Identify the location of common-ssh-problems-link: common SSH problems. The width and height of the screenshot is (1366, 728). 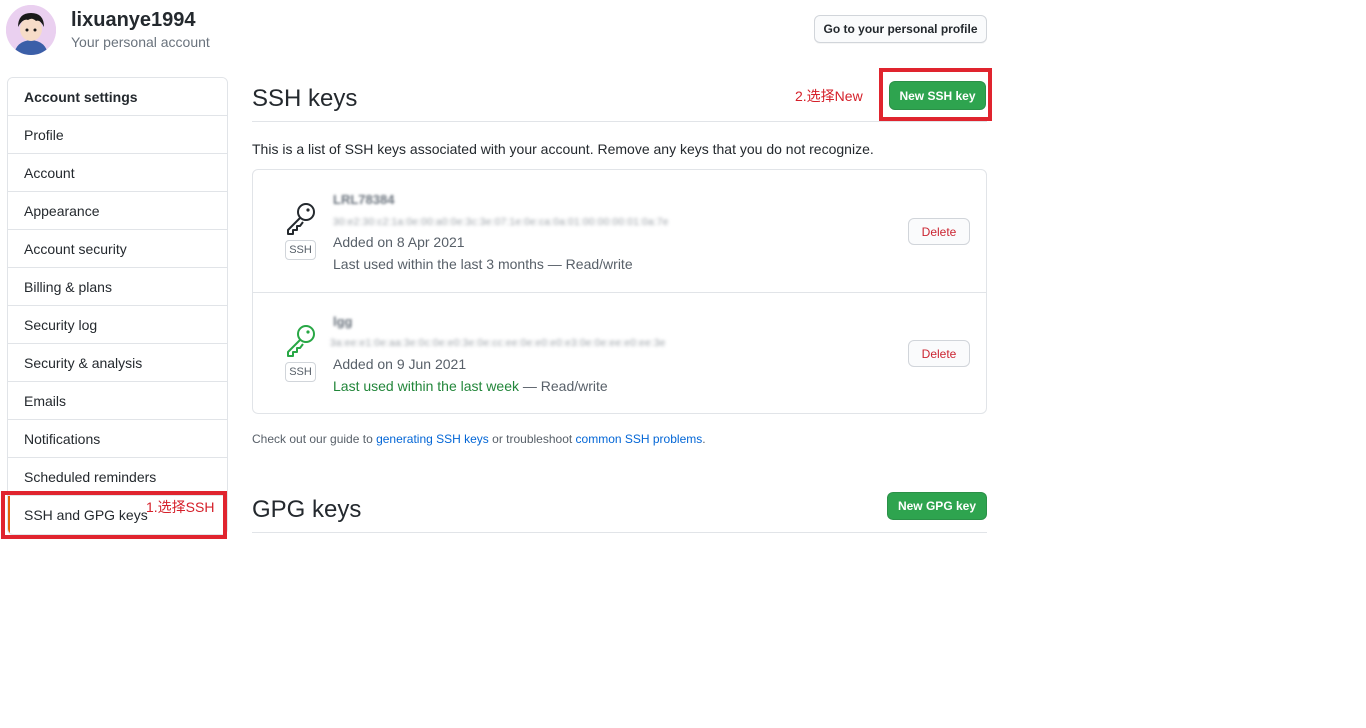
(639, 439).